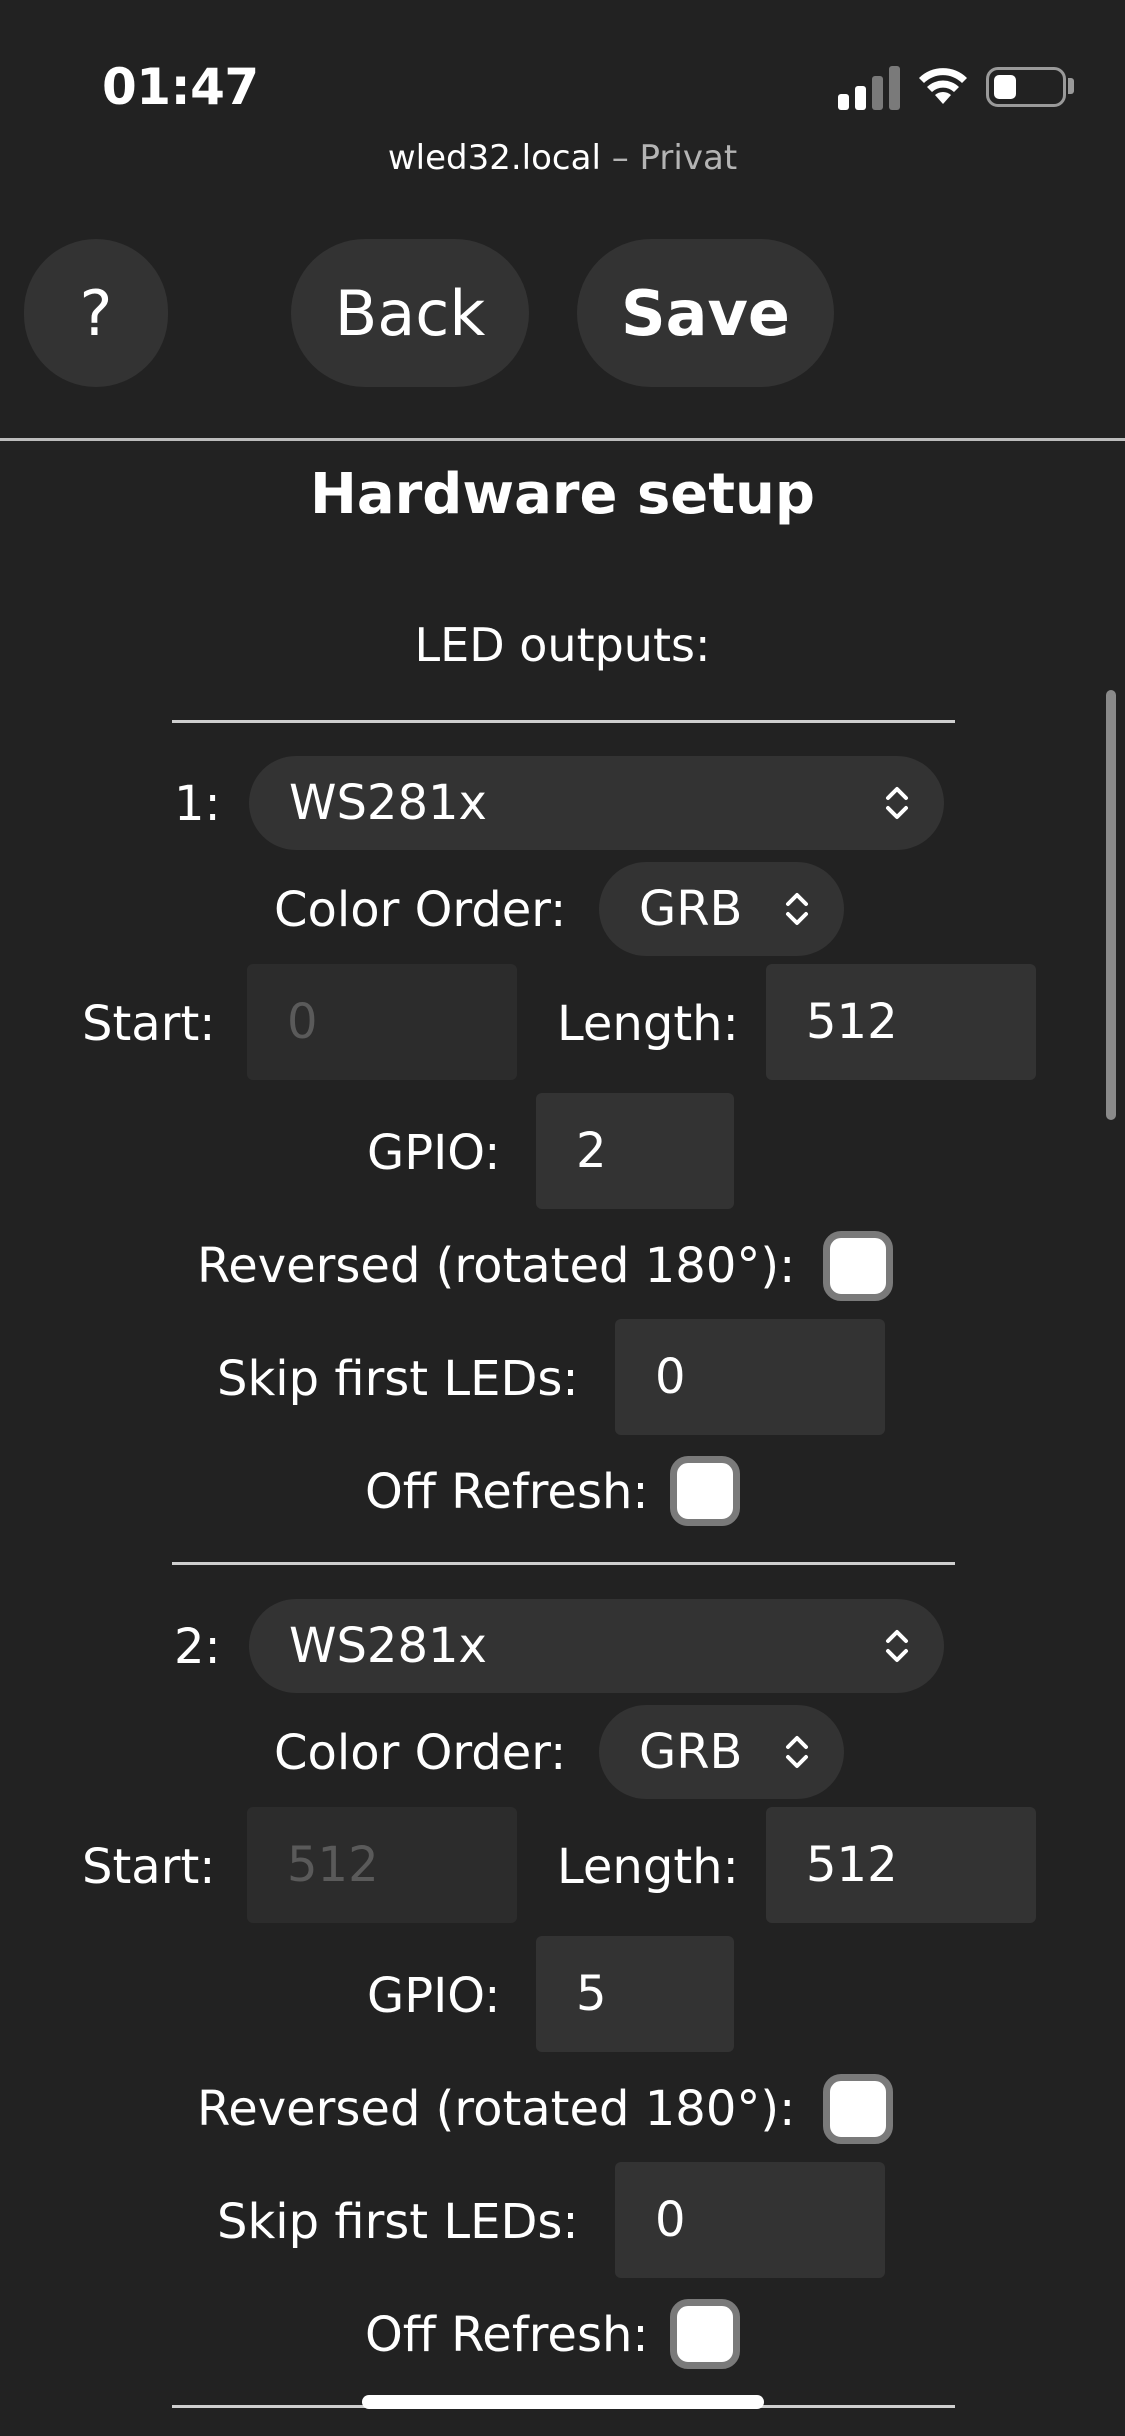  What do you see at coordinates (562, 494) in the screenshot?
I see `page-title: Hardware setup` at bounding box center [562, 494].